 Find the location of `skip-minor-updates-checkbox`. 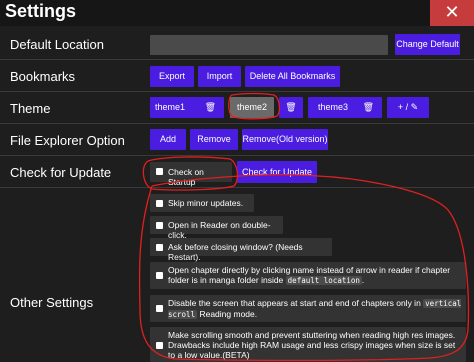

skip-minor-updates-checkbox is located at coordinates (159, 203).